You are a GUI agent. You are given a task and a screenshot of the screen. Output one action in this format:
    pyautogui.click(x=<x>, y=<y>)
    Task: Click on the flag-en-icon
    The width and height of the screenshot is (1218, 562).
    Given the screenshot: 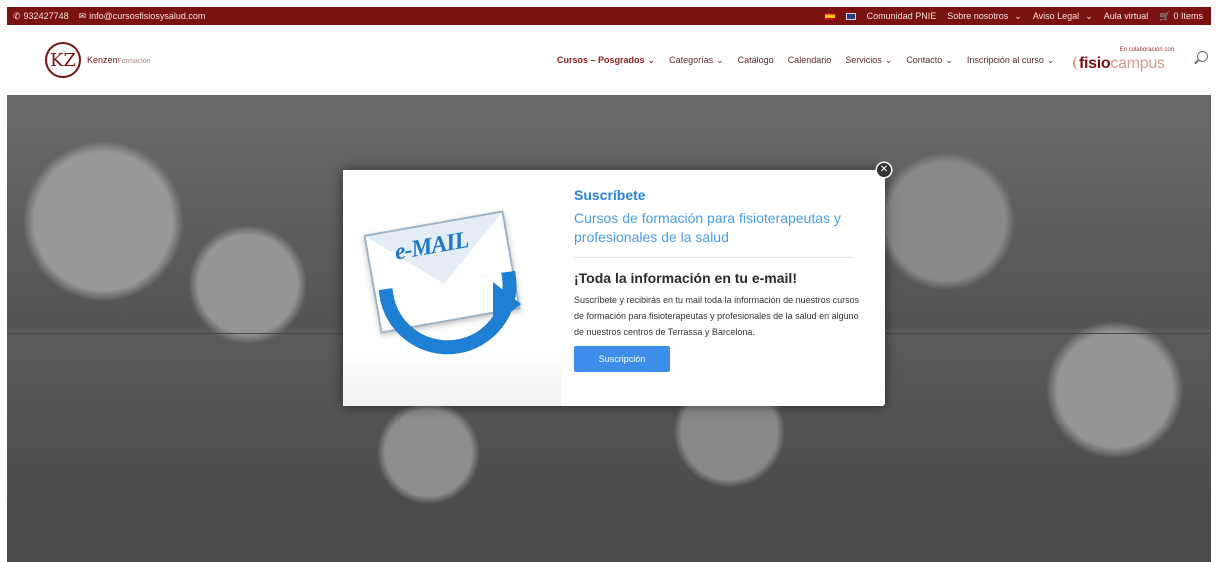 What is the action you would take?
    pyautogui.click(x=850, y=16)
    